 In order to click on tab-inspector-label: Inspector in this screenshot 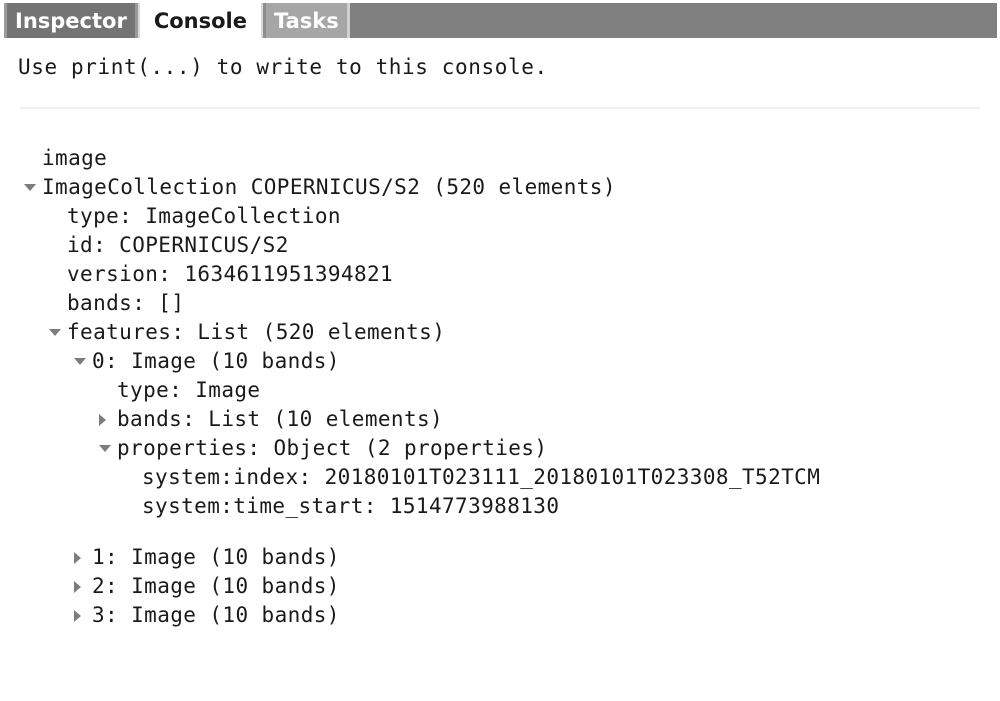, I will do `click(71, 20)`.